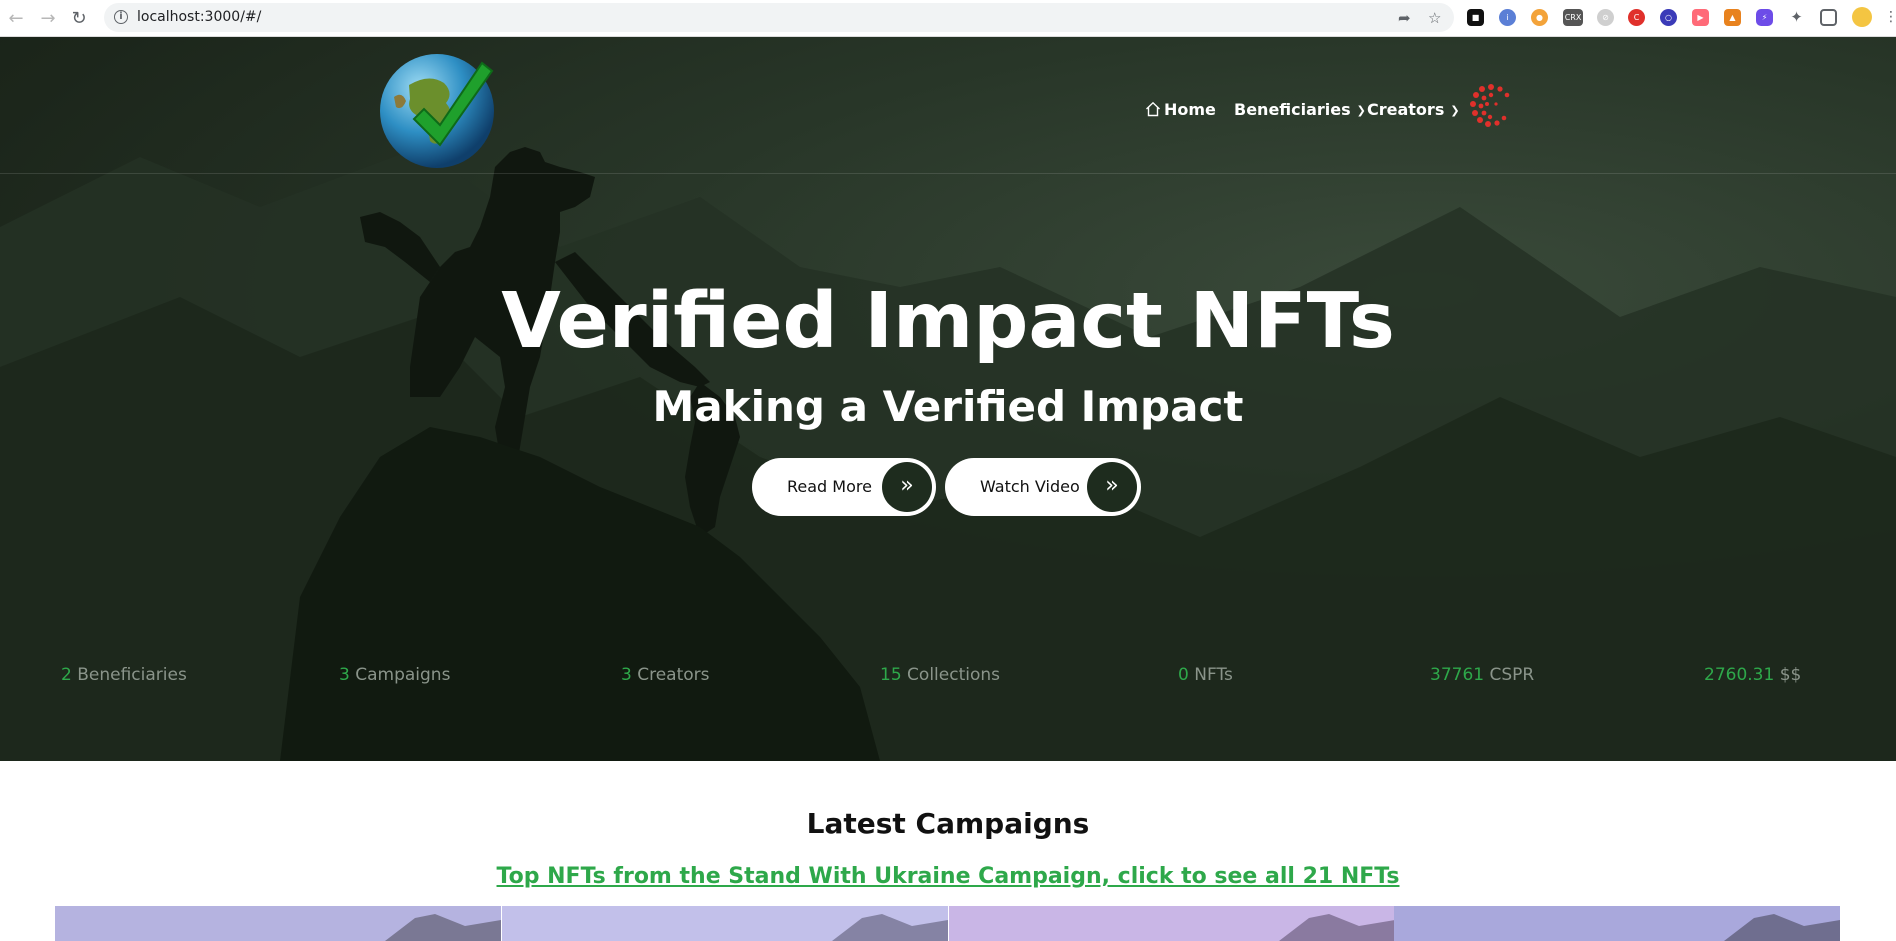 This screenshot has width=1896, height=941. I want to click on stat-value: 37761, so click(1457, 675).